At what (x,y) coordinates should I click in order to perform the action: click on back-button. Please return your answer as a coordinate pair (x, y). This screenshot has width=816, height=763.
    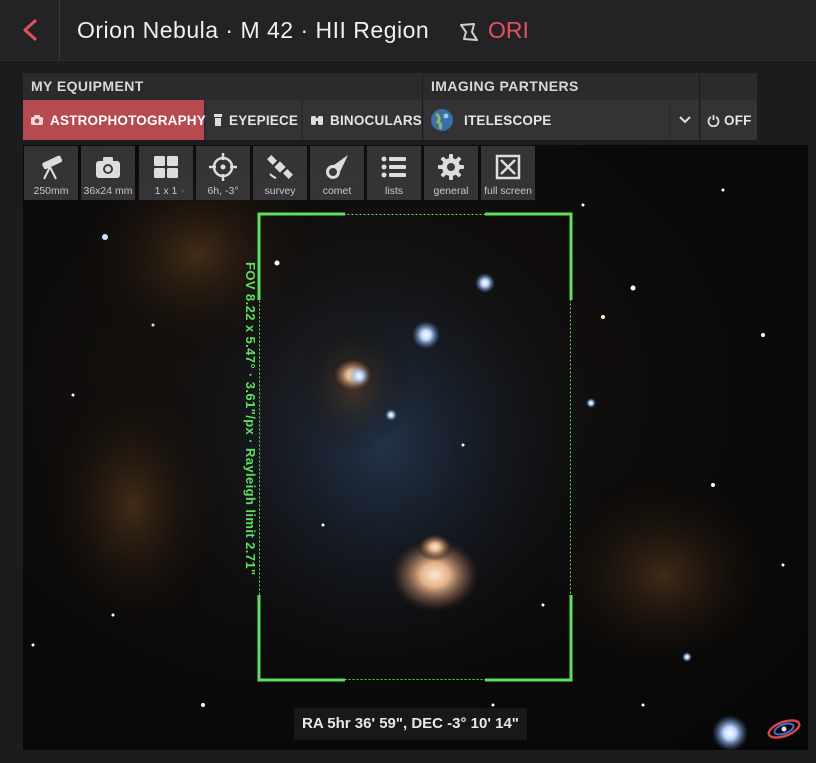
    Looking at the image, I should click on (30, 30).